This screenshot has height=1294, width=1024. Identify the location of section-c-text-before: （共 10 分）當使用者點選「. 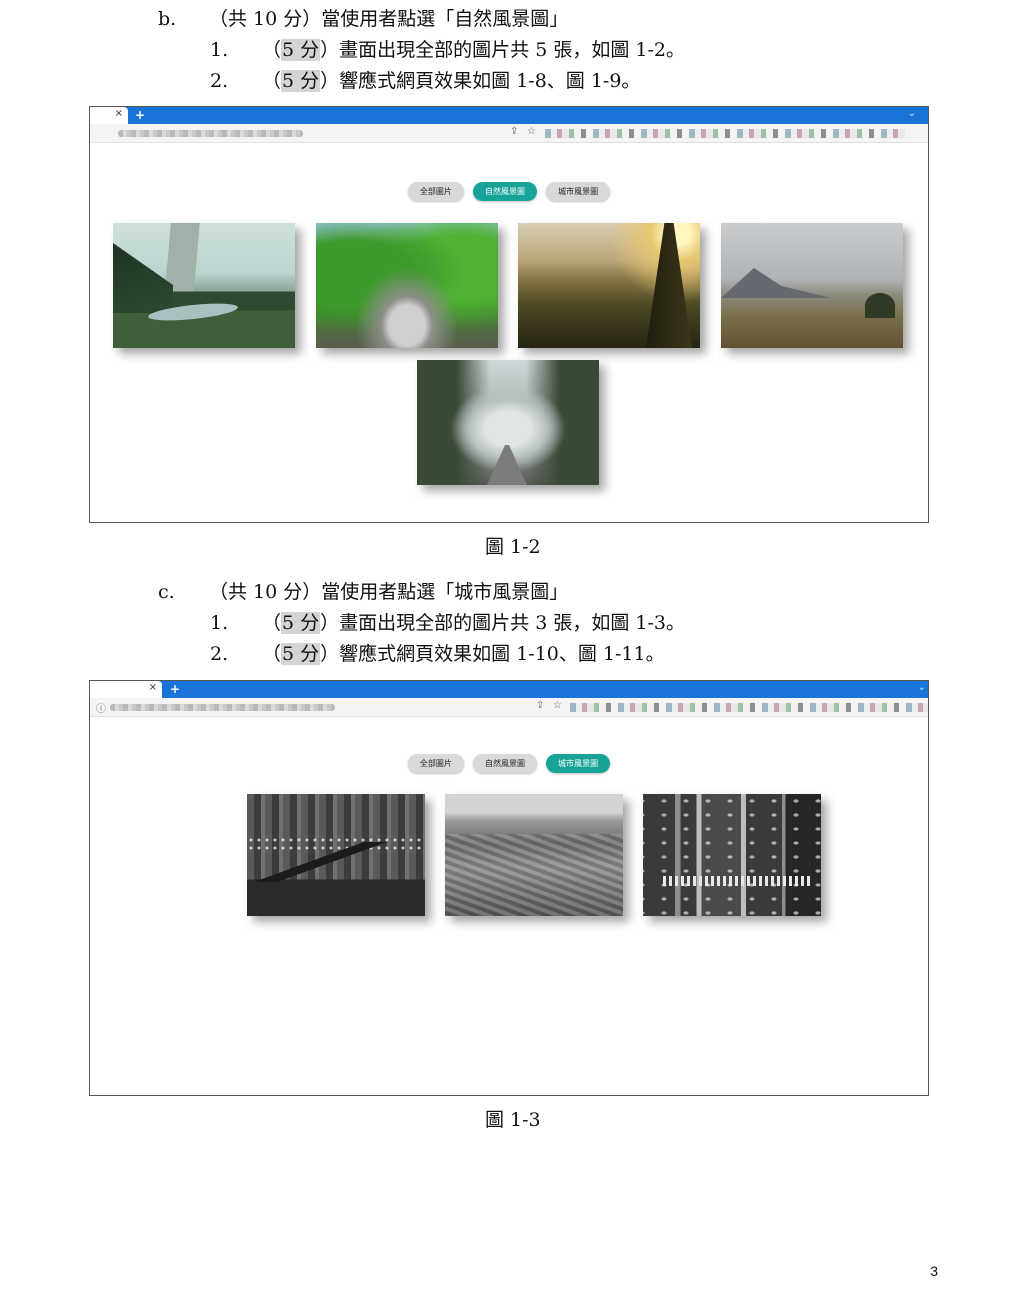
(332, 592).